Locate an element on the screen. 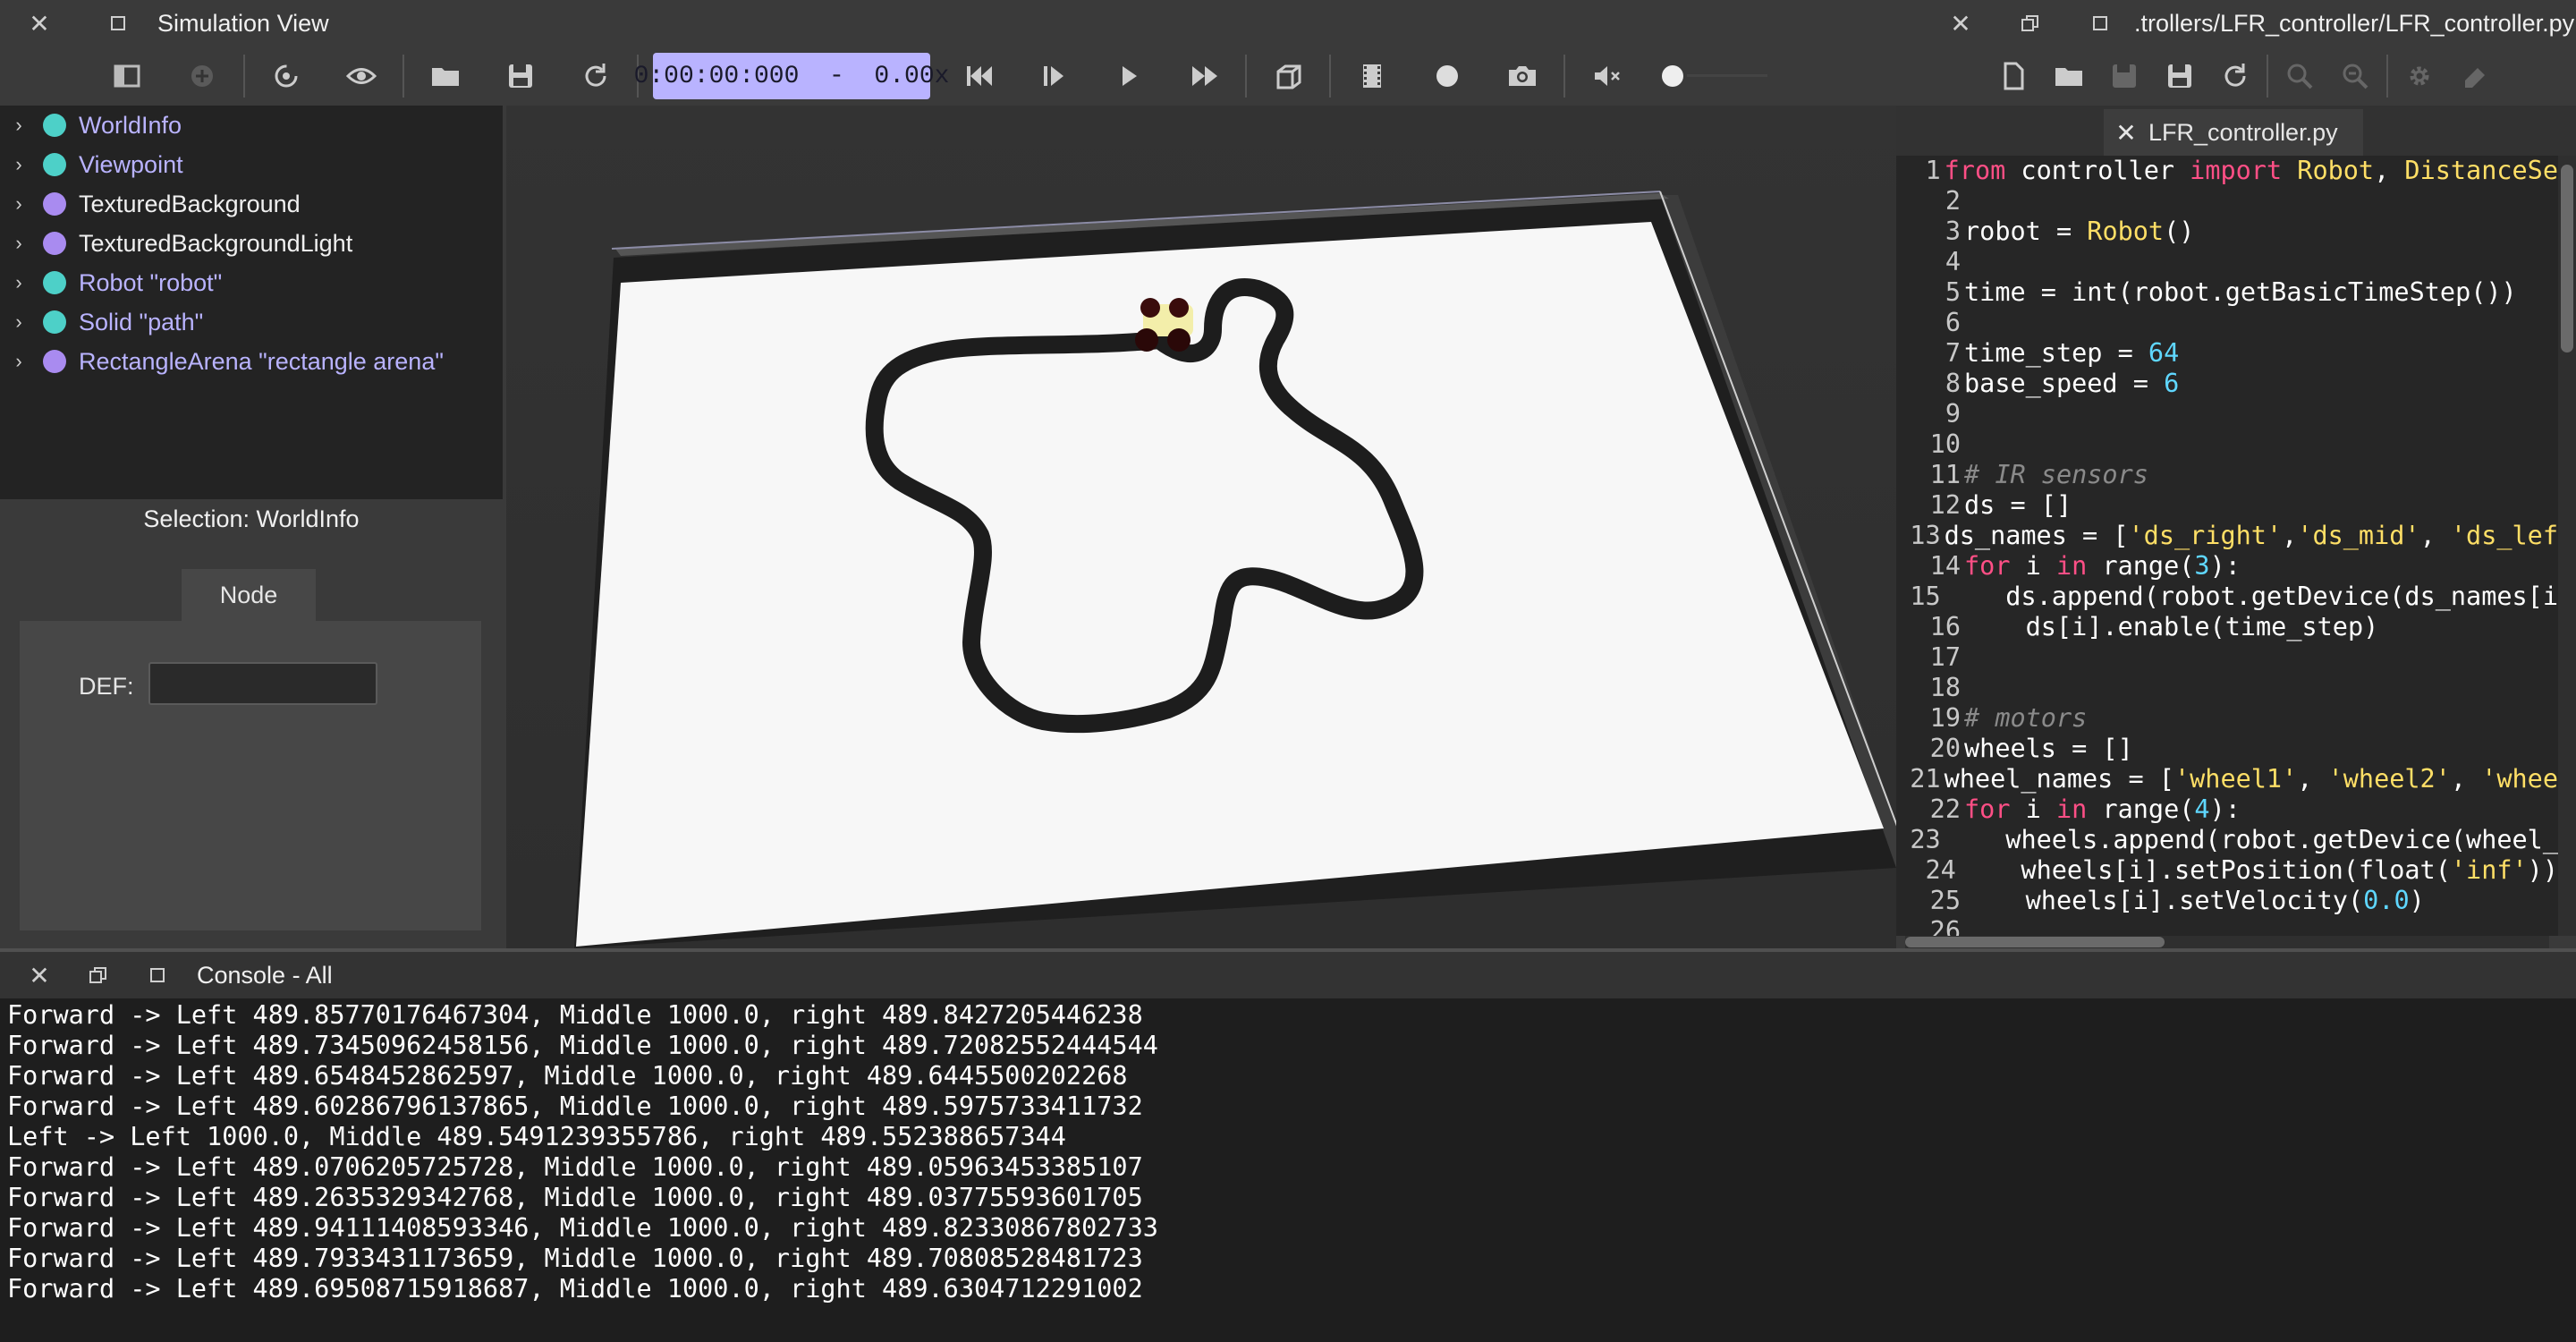  build-button is located at coordinates (2419, 76).